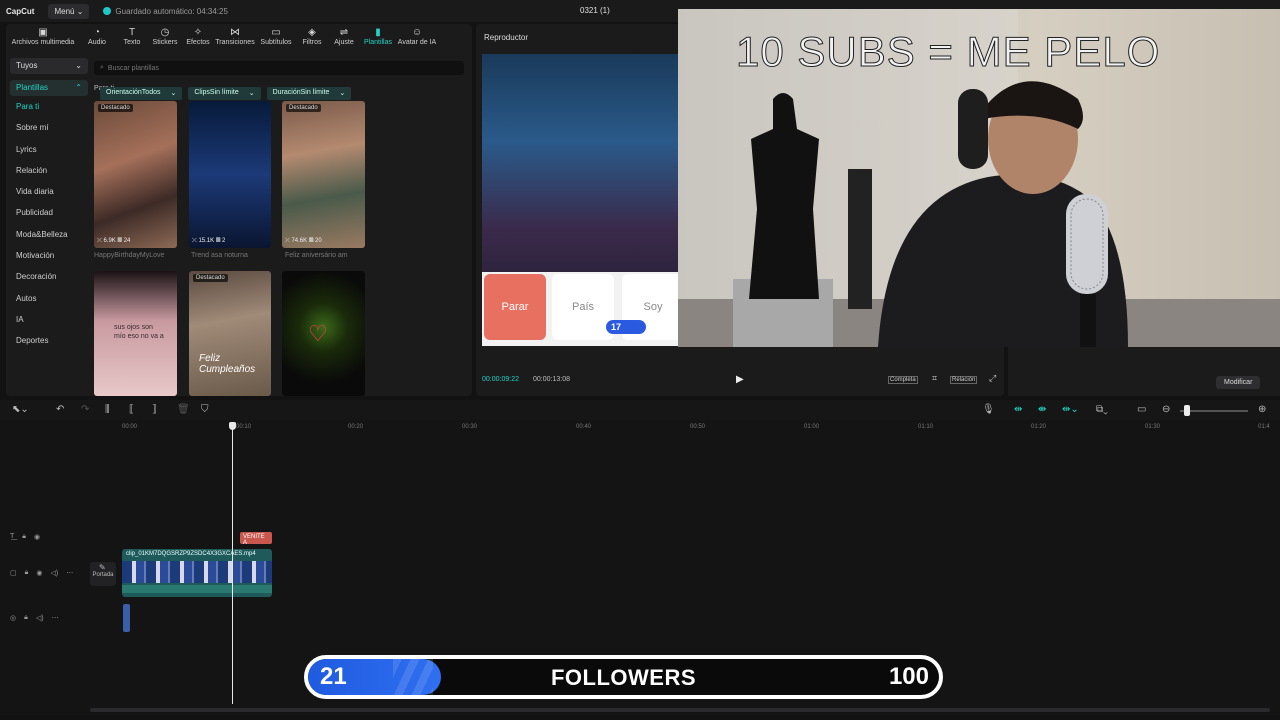 The height and width of the screenshot is (720, 1280). I want to click on sidebar-item-lyrics: Lyrics, so click(49, 149).